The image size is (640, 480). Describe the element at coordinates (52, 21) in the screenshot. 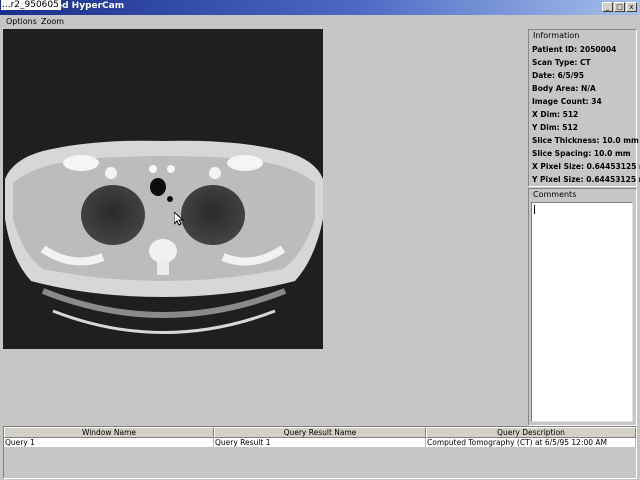

I see `menu-zoom: Zoom` at that location.